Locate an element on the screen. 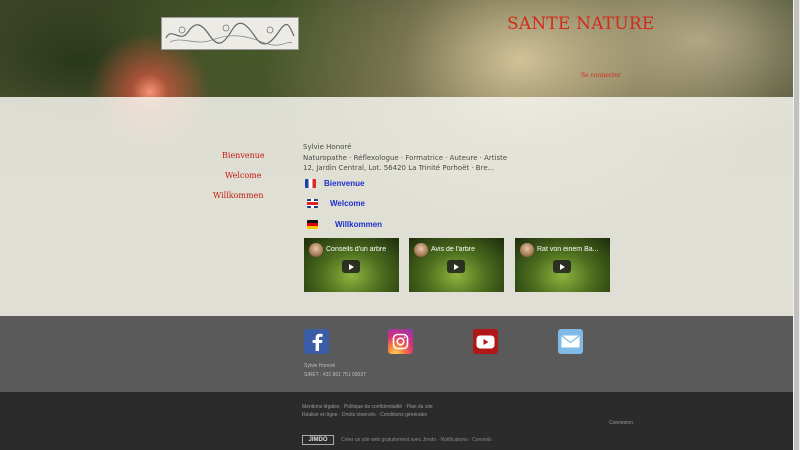 The image size is (800, 450). lang-link-fr: Bienvenue is located at coordinates (334, 183).